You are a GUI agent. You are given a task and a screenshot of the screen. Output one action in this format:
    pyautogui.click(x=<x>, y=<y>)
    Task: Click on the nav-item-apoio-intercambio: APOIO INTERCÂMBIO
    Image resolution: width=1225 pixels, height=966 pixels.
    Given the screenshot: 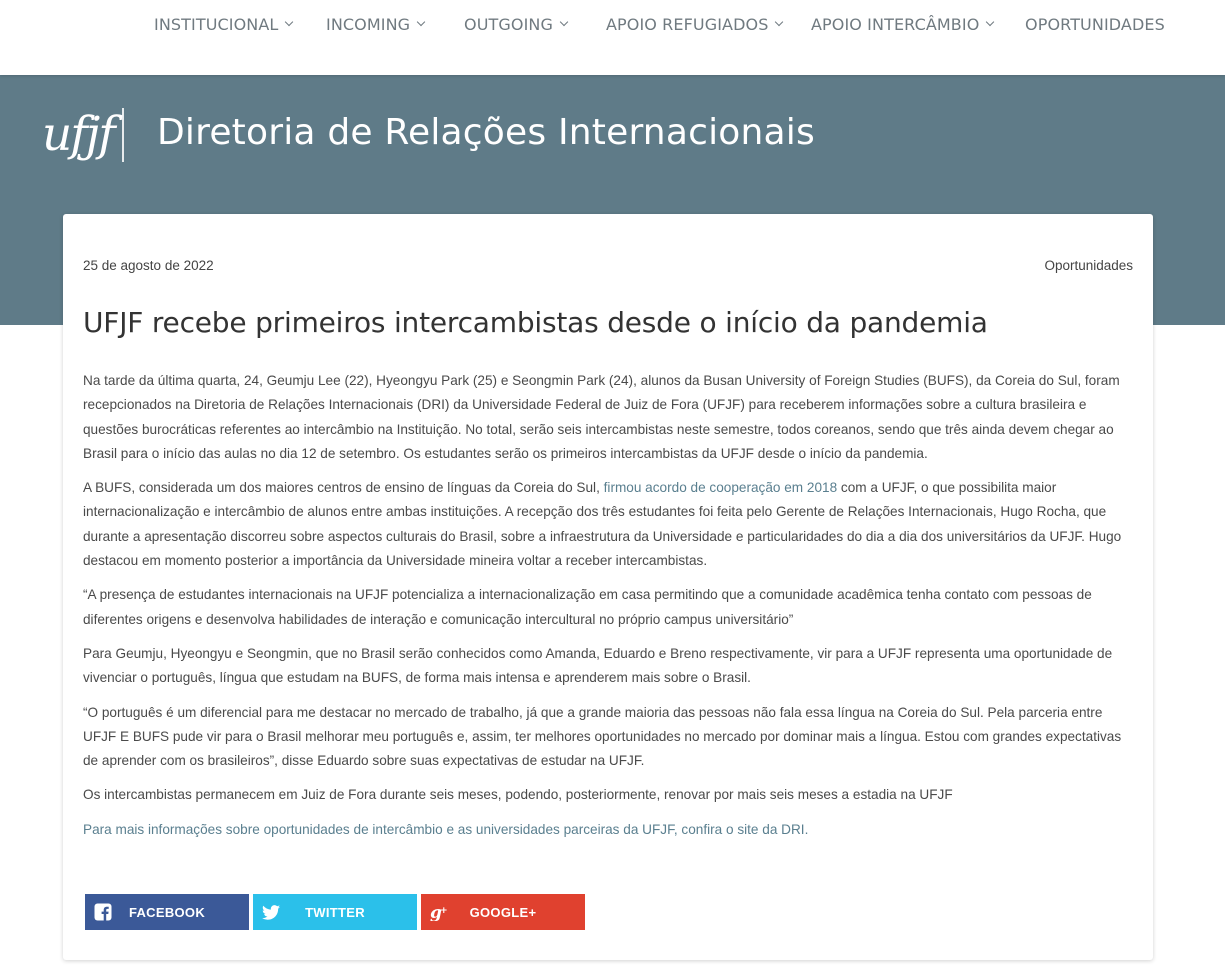 What is the action you would take?
    pyautogui.click(x=903, y=24)
    